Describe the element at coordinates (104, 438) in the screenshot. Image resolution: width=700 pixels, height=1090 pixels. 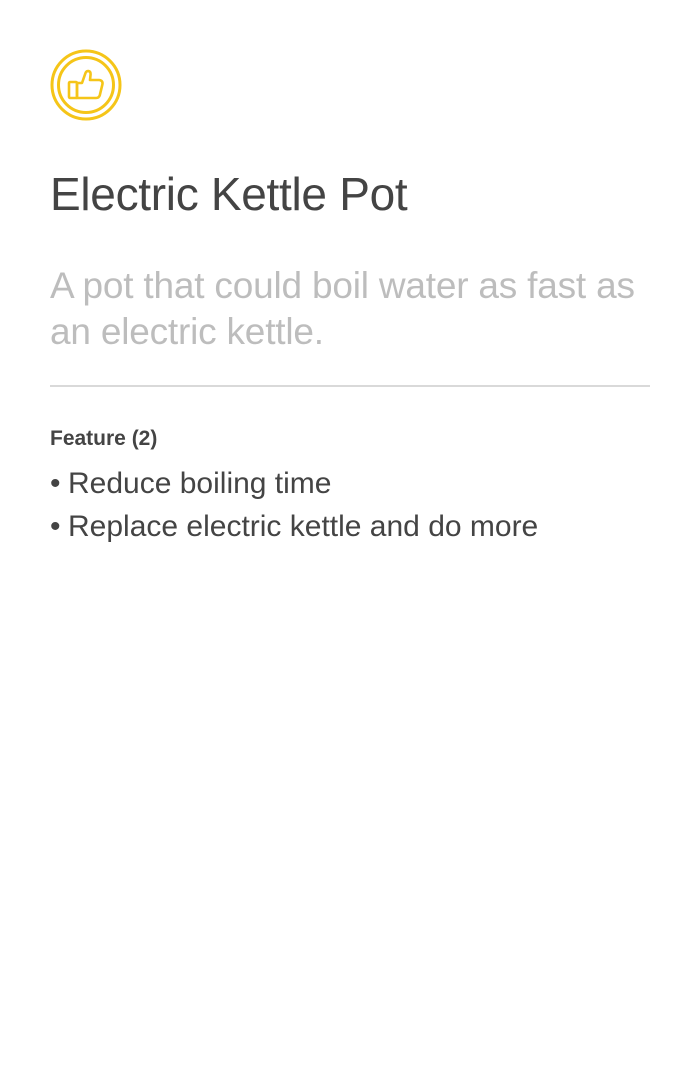
I see `features-heading: Feature (2)` at that location.